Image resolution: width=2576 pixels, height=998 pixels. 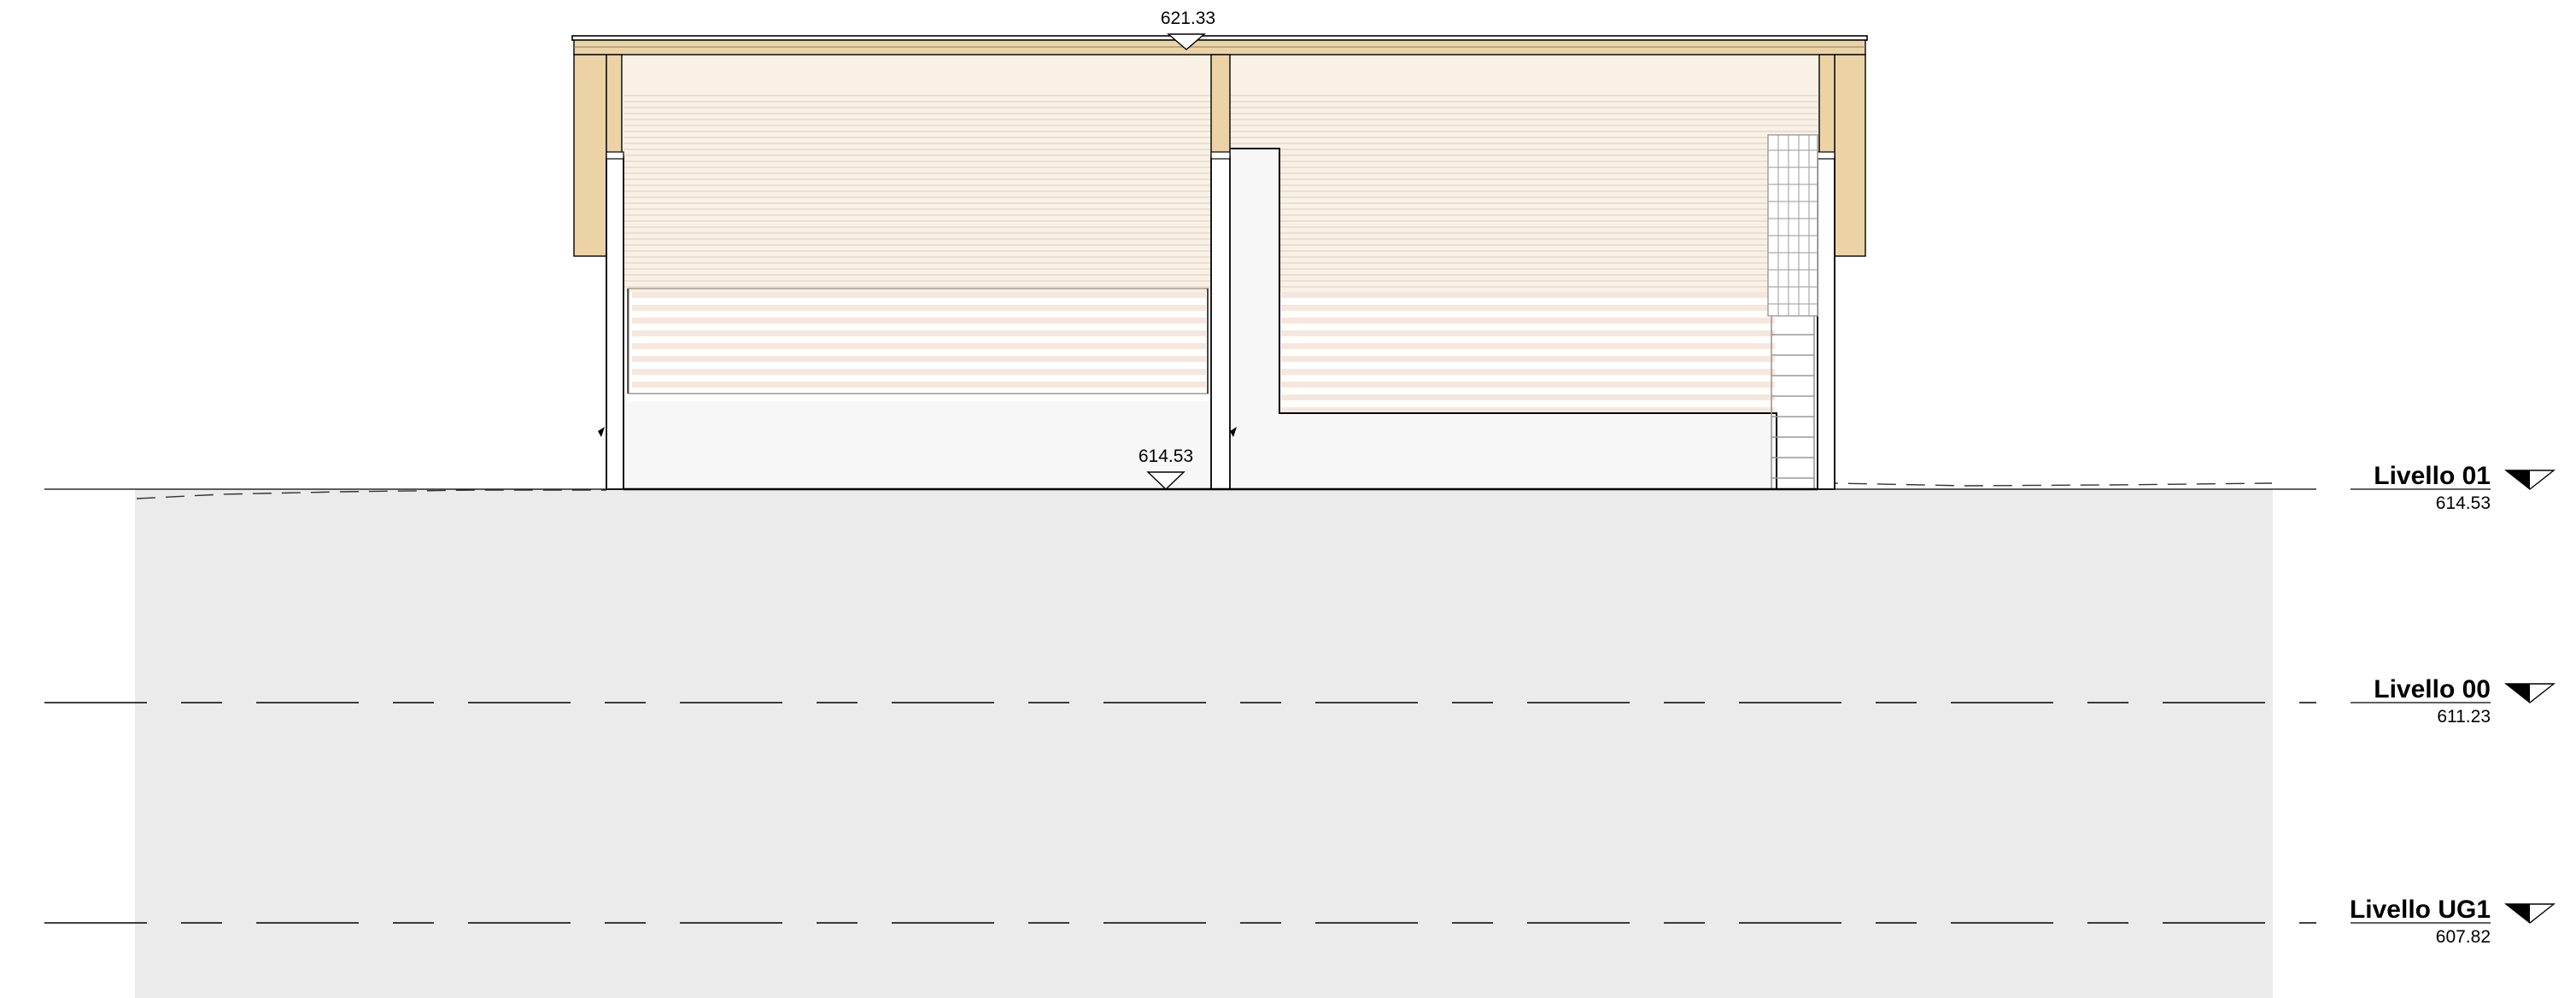 I want to click on column-cap-right, so click(x=1827, y=106).